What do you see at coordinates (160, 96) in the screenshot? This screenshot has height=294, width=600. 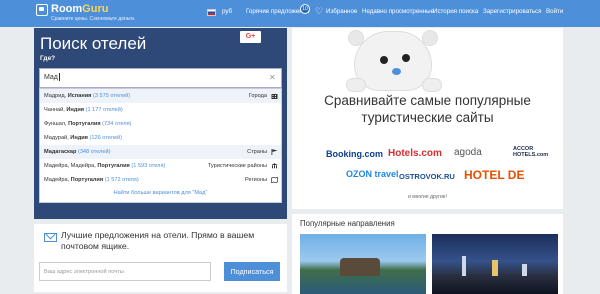 I see `suggestion-item: Мадрид, Испания (3 575 отелей) Города` at bounding box center [160, 96].